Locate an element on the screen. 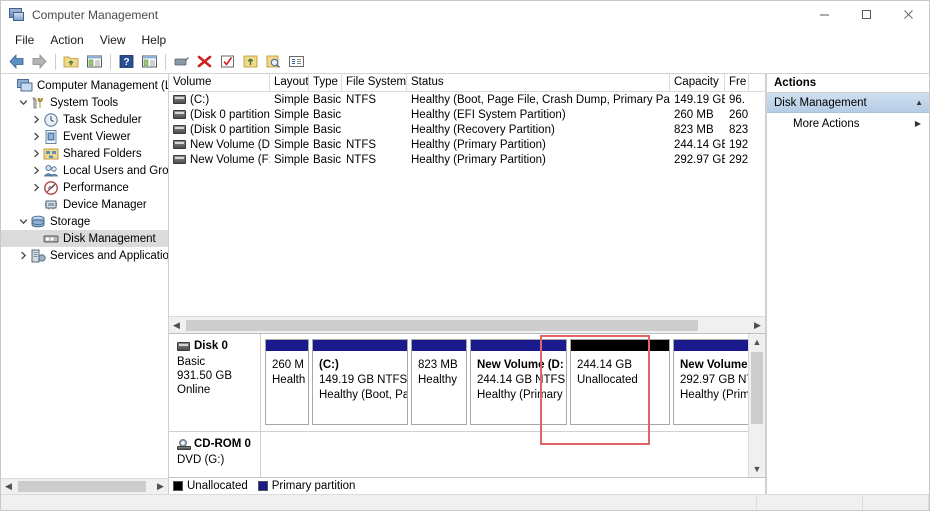  back-icon is located at coordinates (16, 62).